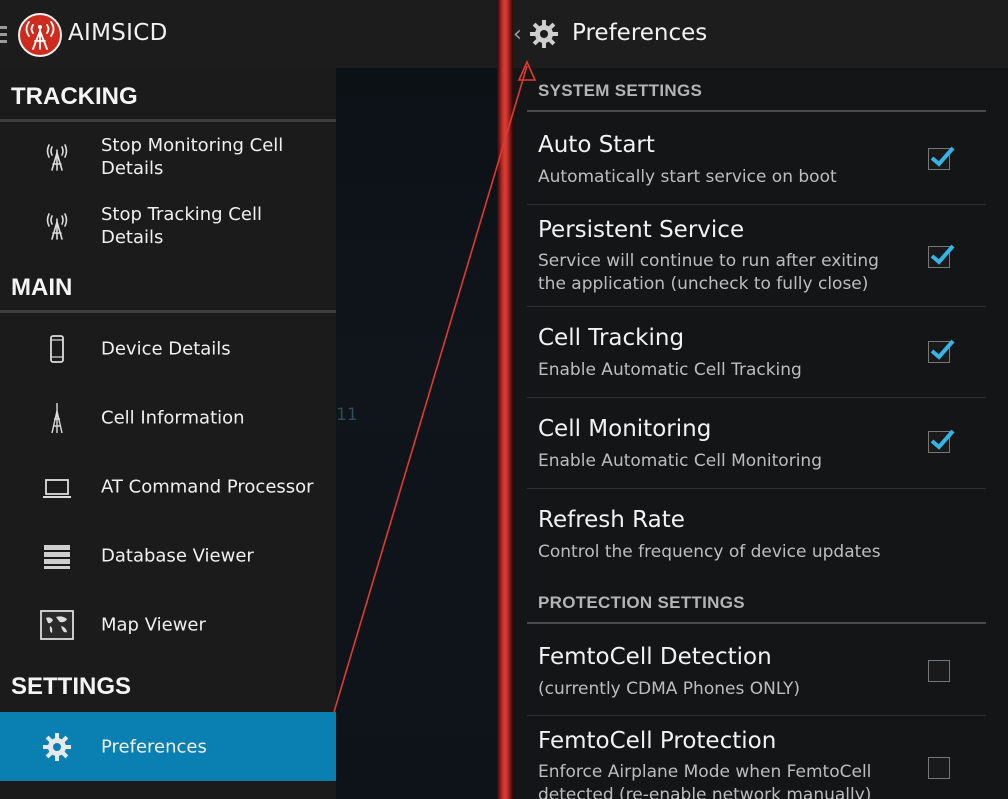  Describe the element at coordinates (687, 177) in the screenshot. I see `pref-summary: Automatically start service on boot` at that location.